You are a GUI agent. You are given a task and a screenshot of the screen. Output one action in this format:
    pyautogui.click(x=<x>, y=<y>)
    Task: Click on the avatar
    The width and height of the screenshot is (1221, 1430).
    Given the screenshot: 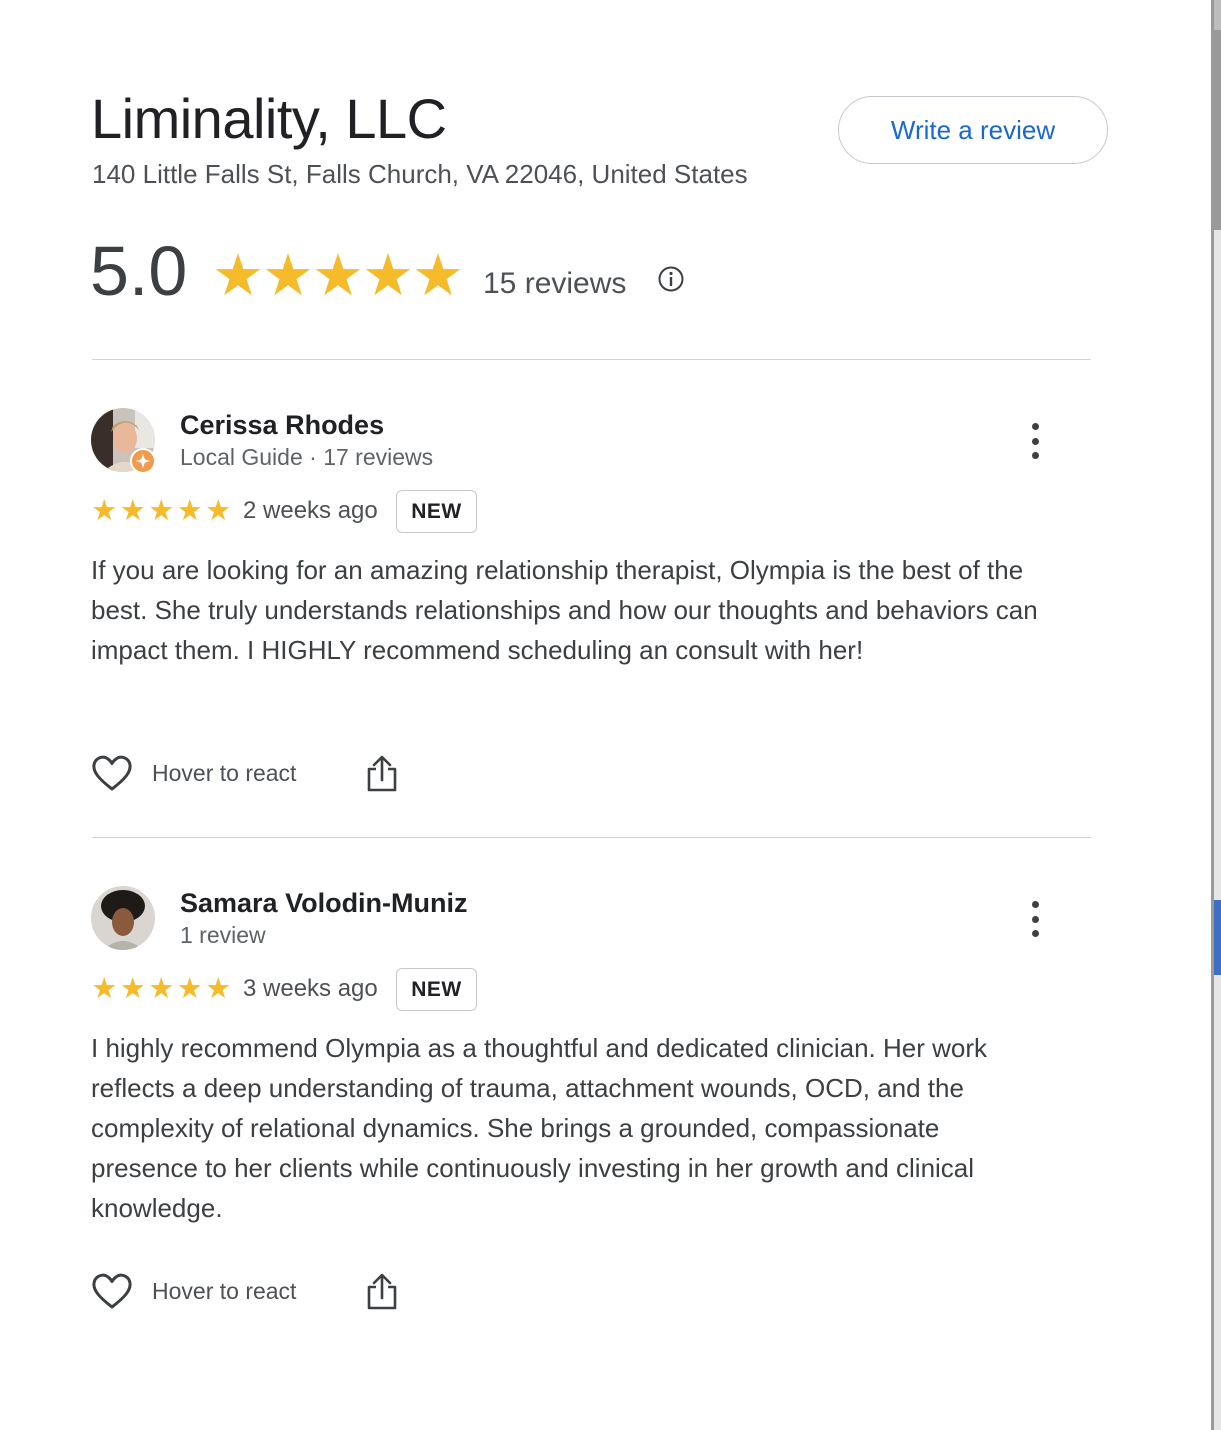 What is the action you would take?
    pyautogui.click(x=123, y=918)
    